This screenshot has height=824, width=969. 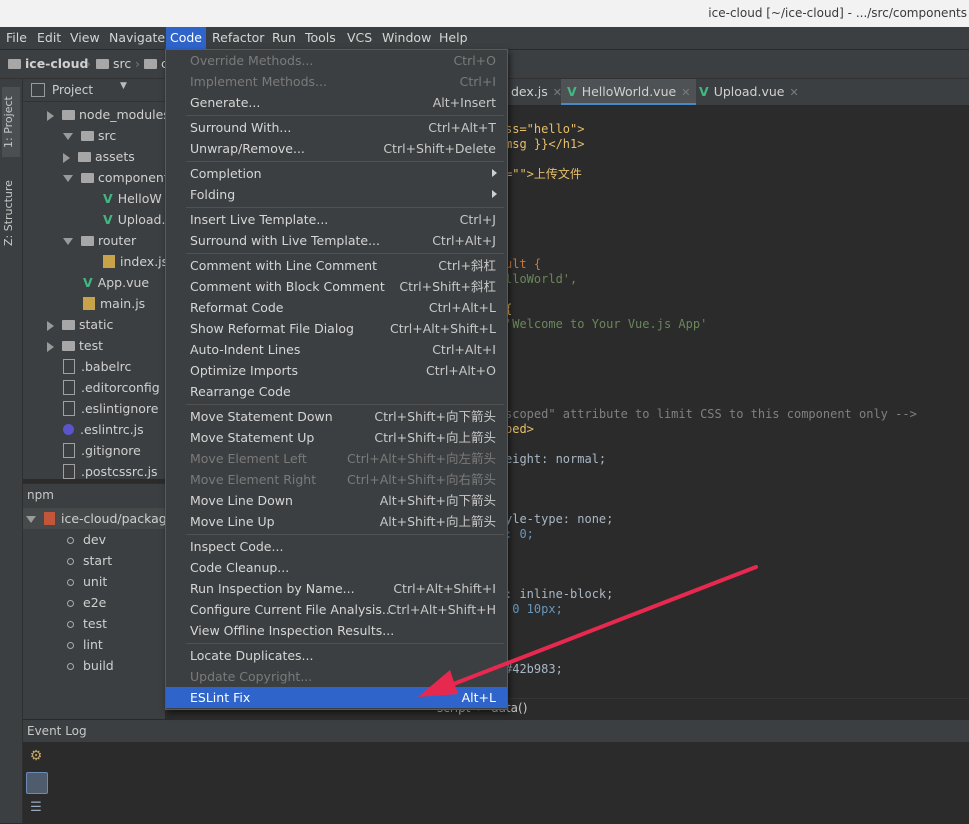 What do you see at coordinates (134, 219) in the screenshot?
I see `tree-item: V Upload.` at bounding box center [134, 219].